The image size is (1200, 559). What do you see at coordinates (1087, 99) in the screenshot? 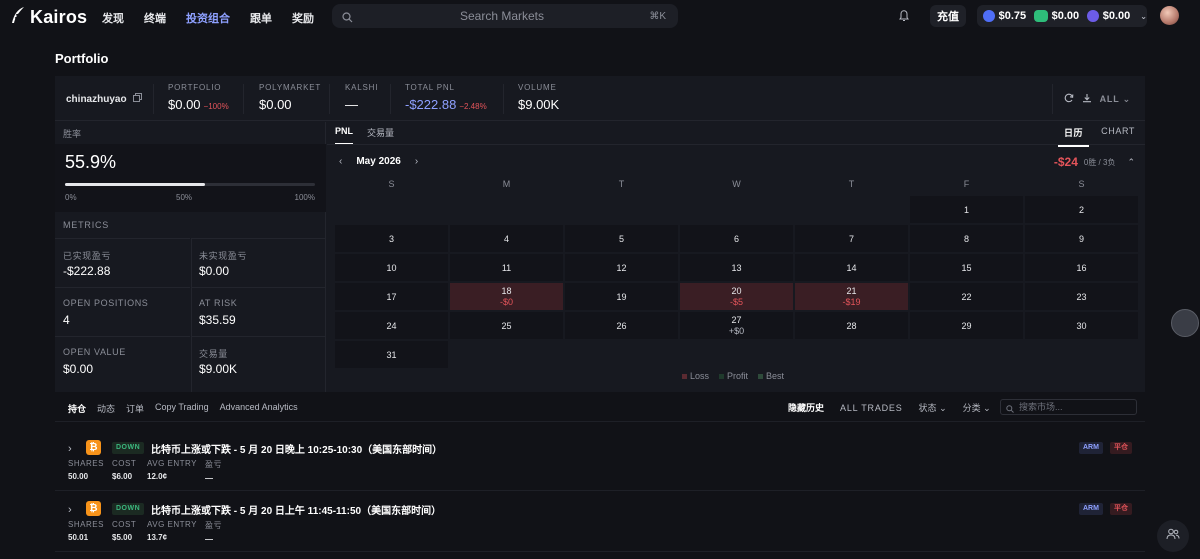
I see `download-icon` at bounding box center [1087, 99].